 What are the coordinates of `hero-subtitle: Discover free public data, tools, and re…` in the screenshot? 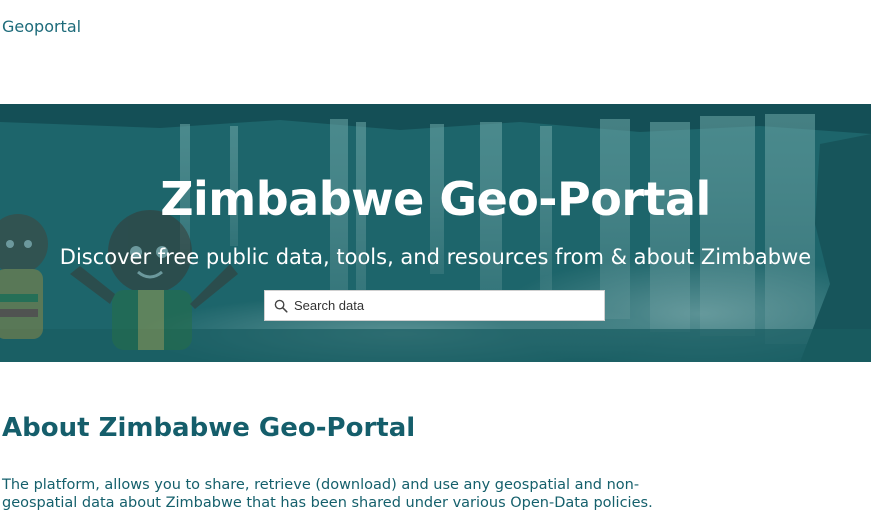 It's located at (435, 257).